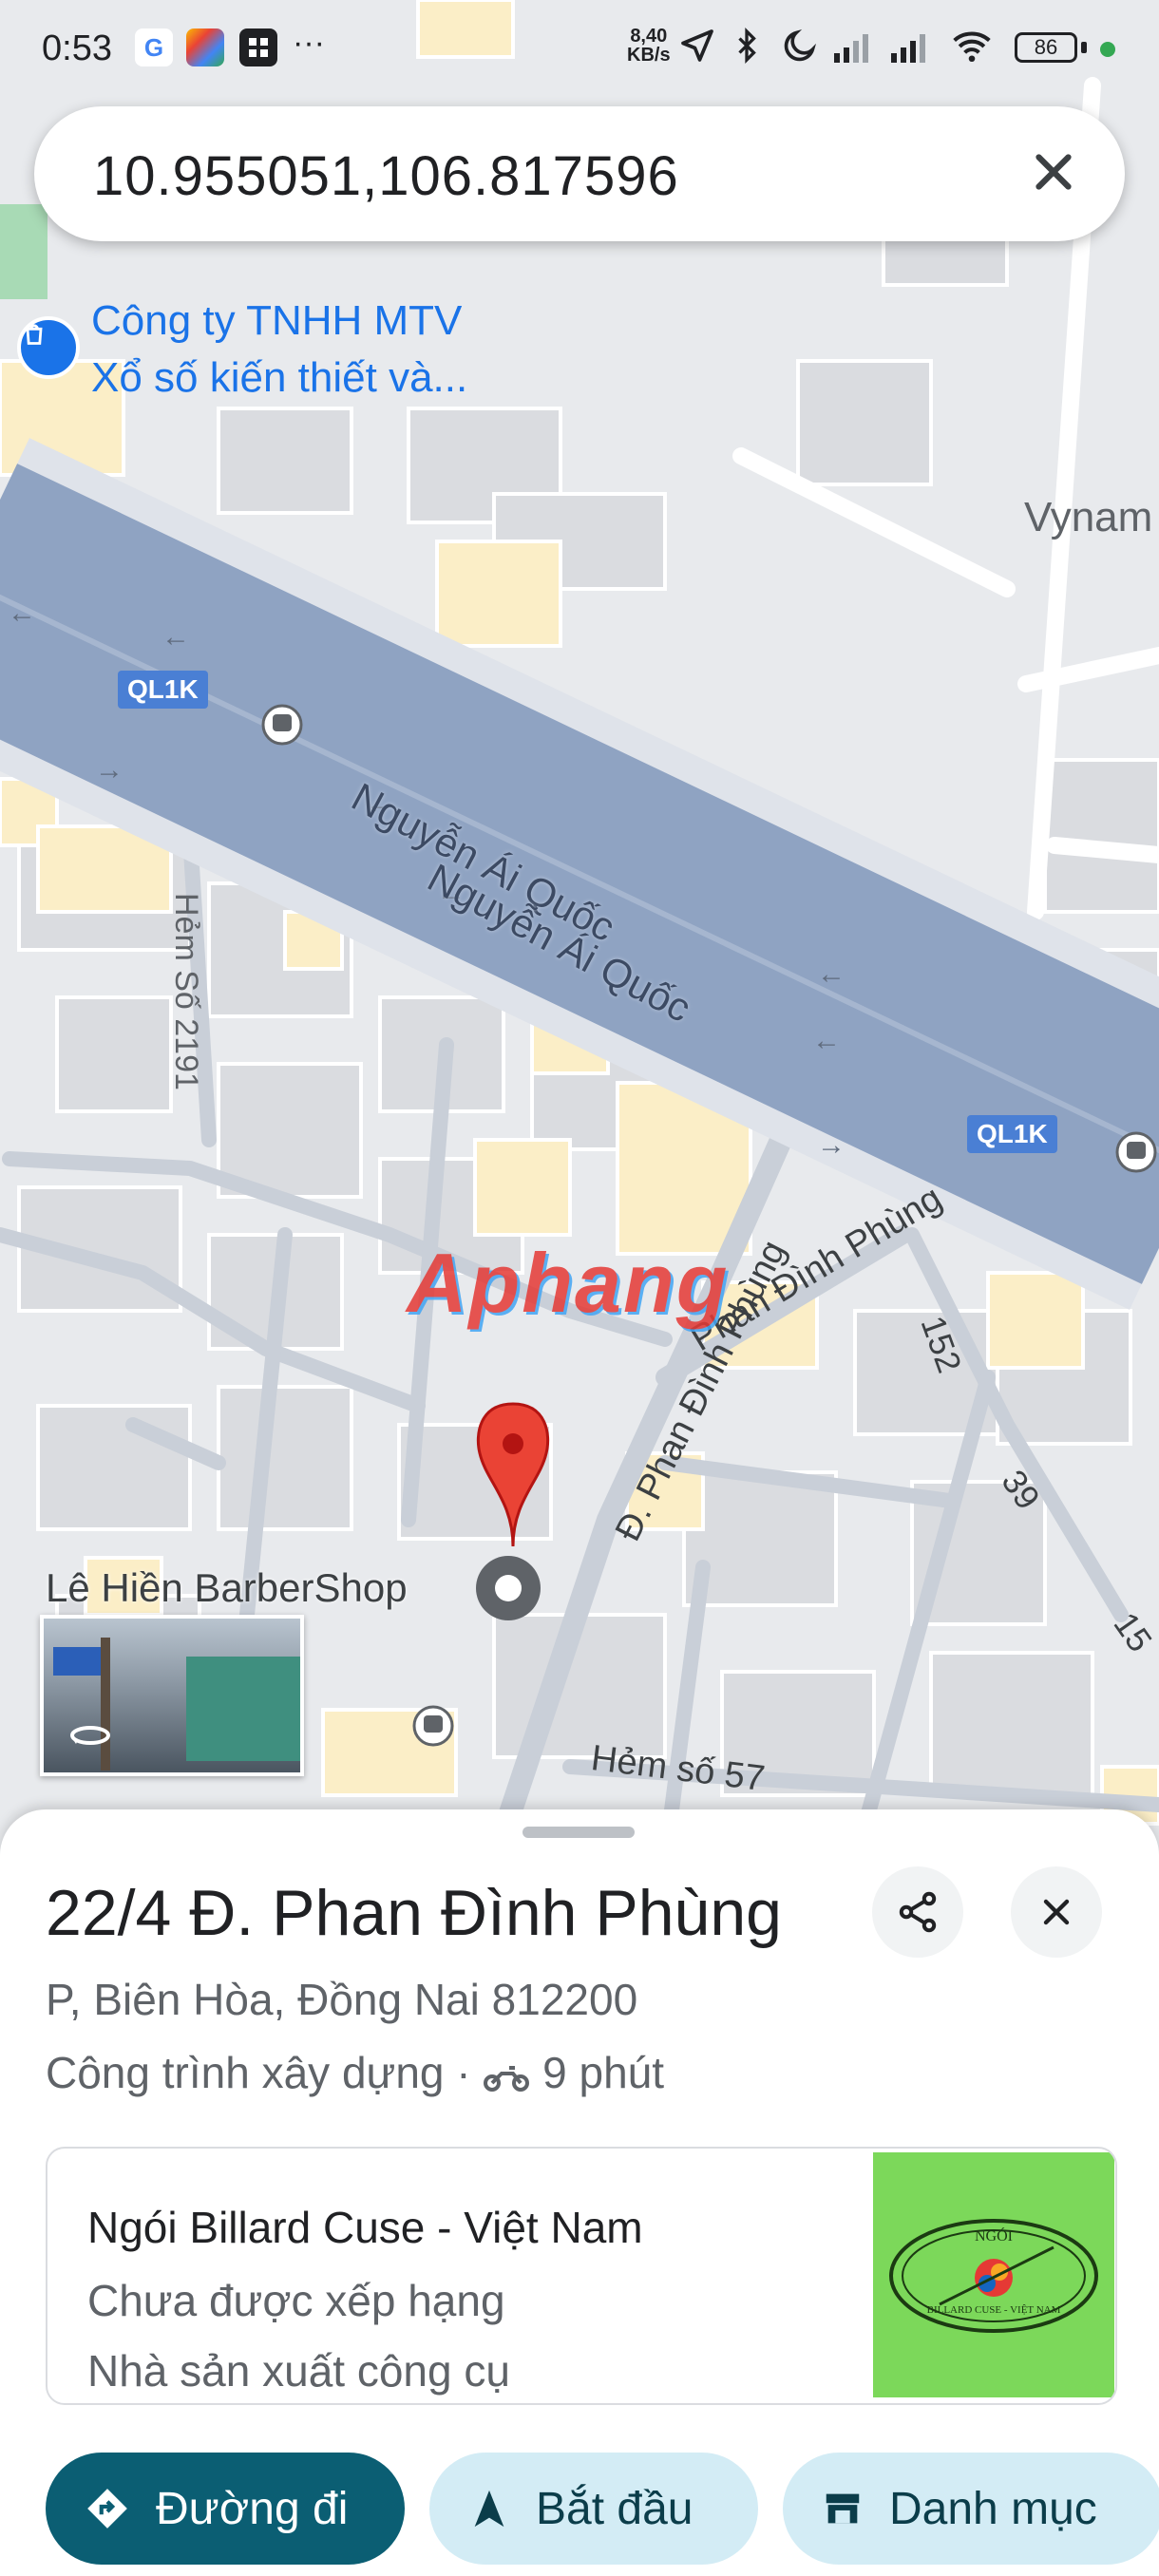  What do you see at coordinates (615, 2508) in the screenshot?
I see `start-label: Bắt đầu` at bounding box center [615, 2508].